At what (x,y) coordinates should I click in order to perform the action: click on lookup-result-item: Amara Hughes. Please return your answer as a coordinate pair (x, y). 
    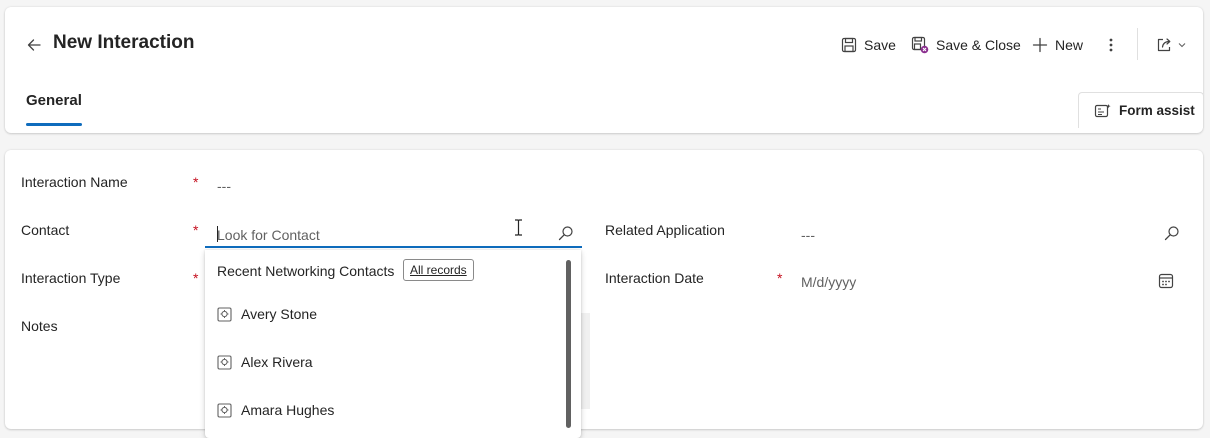
    Looking at the image, I should click on (384, 410).